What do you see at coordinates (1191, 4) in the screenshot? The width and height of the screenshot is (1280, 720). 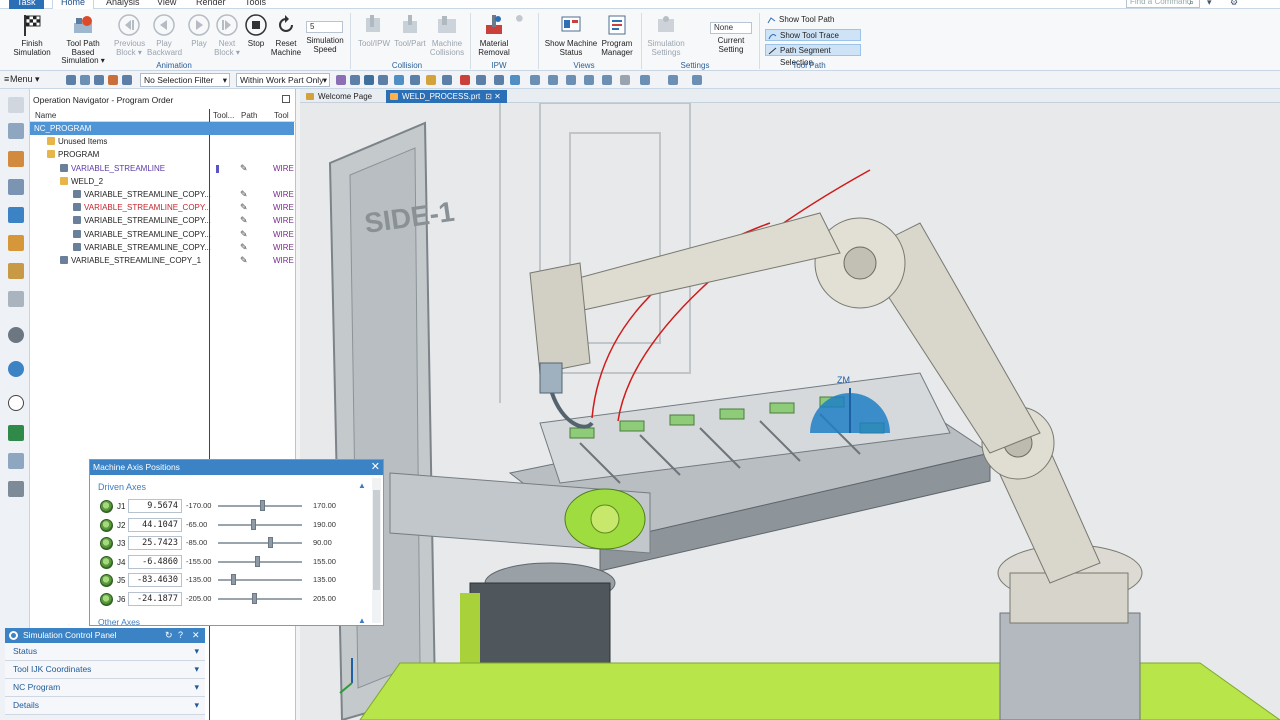 I see `search-icon: ⌕` at bounding box center [1191, 4].